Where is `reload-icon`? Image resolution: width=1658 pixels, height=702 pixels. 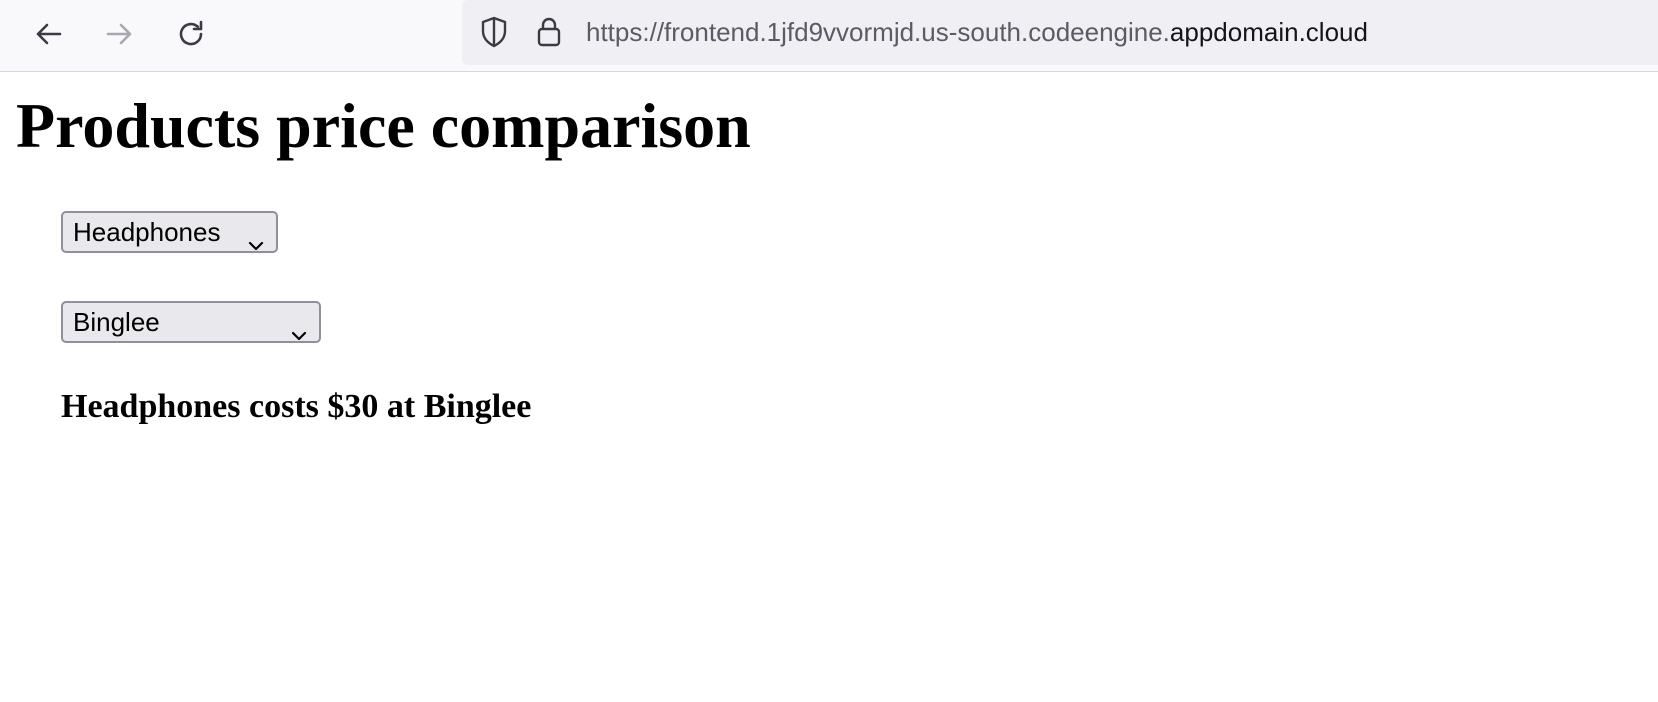 reload-icon is located at coordinates (191, 34).